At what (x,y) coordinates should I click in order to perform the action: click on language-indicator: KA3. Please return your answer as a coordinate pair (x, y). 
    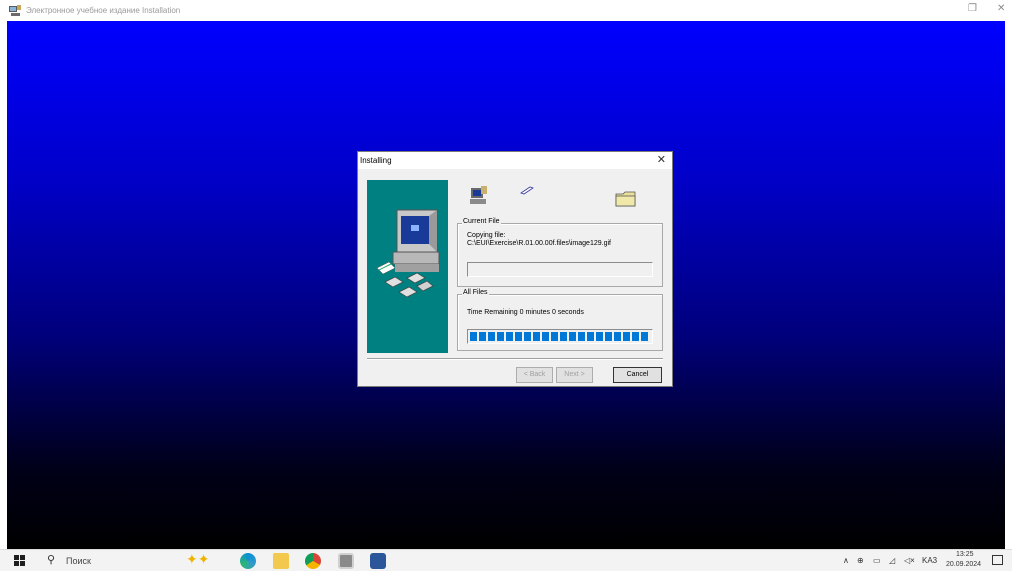
    Looking at the image, I should click on (929, 560).